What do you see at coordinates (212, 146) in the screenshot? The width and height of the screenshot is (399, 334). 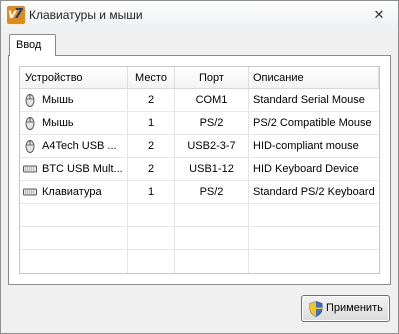 I see `port-cell: USB2-3-7` at bounding box center [212, 146].